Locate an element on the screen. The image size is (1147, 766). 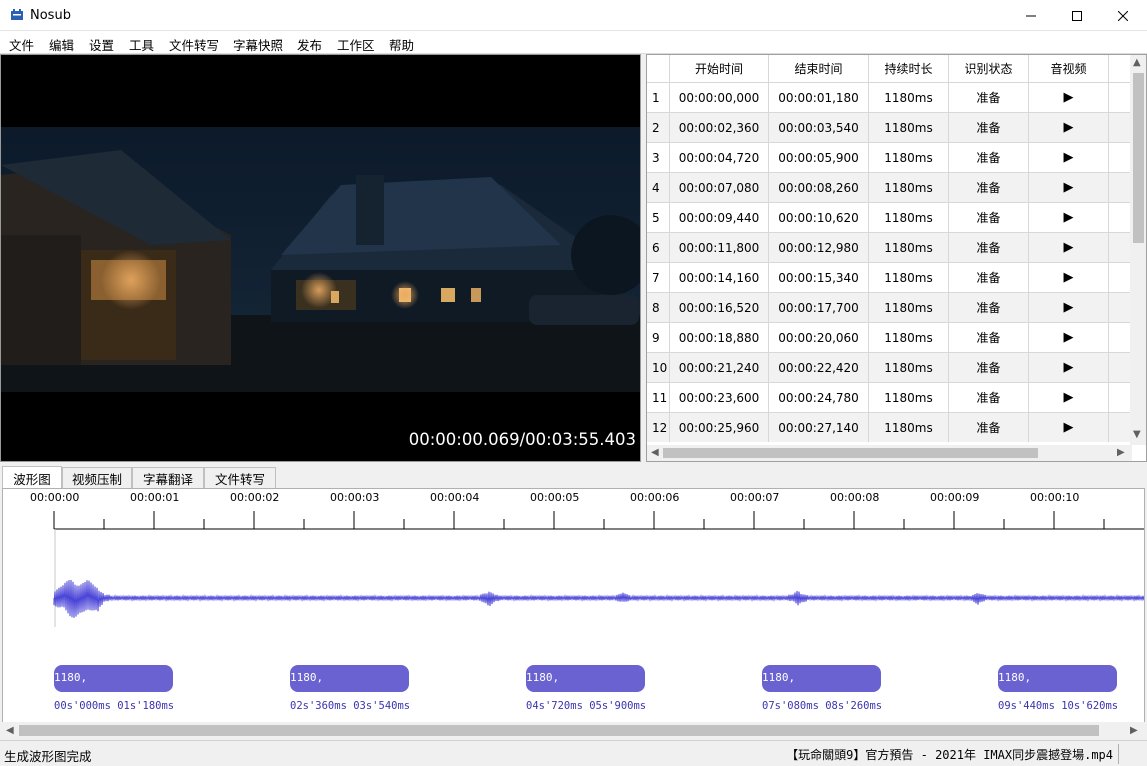
grid-horizontal-scrollbar: ◀ ▶ is located at coordinates (889, 453).